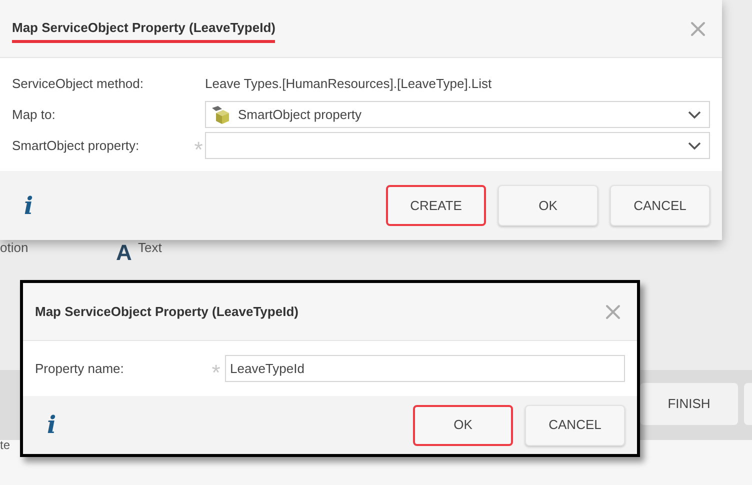 The image size is (752, 485). Describe the element at coordinates (34, 115) in the screenshot. I see `field-label: Map to:` at that location.